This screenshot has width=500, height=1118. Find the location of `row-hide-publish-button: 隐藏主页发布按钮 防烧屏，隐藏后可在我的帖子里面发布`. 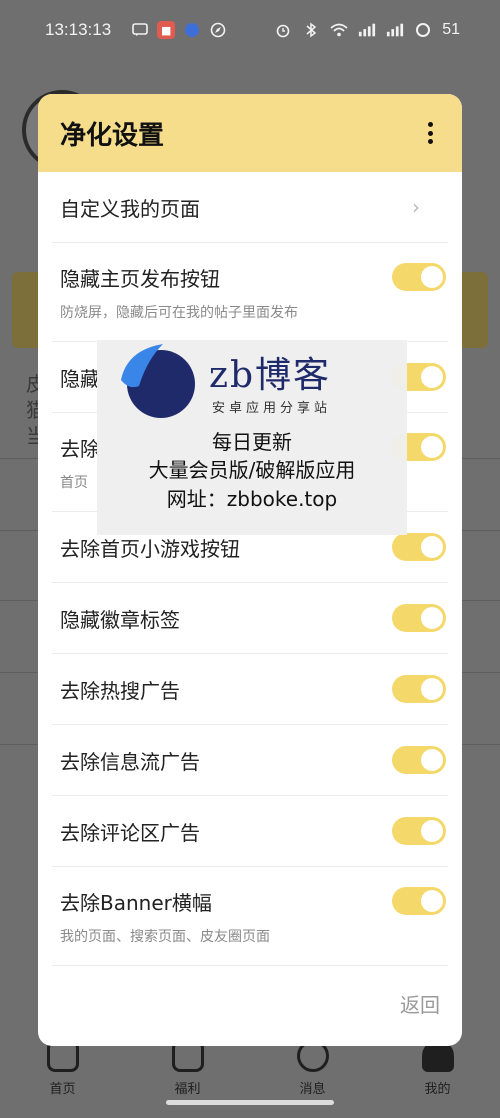

row-hide-publish-button: 隐藏主页发布按钮 防烧屏，隐藏后可在我的帖子里面发布 is located at coordinates (250, 292).